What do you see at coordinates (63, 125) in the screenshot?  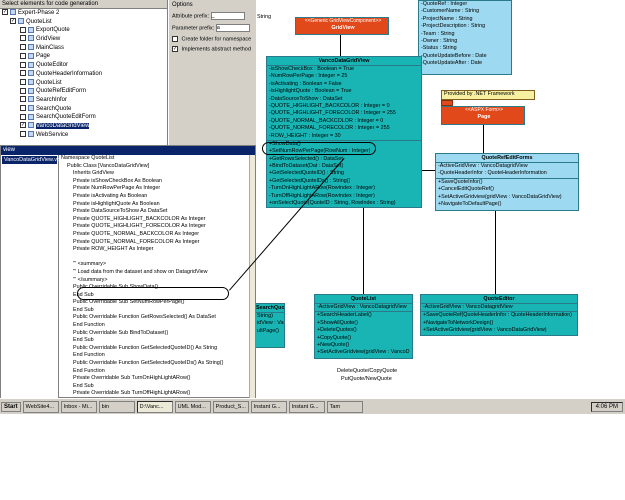 I see `tree-item-label: VancoDataGridView` at bounding box center [63, 125].